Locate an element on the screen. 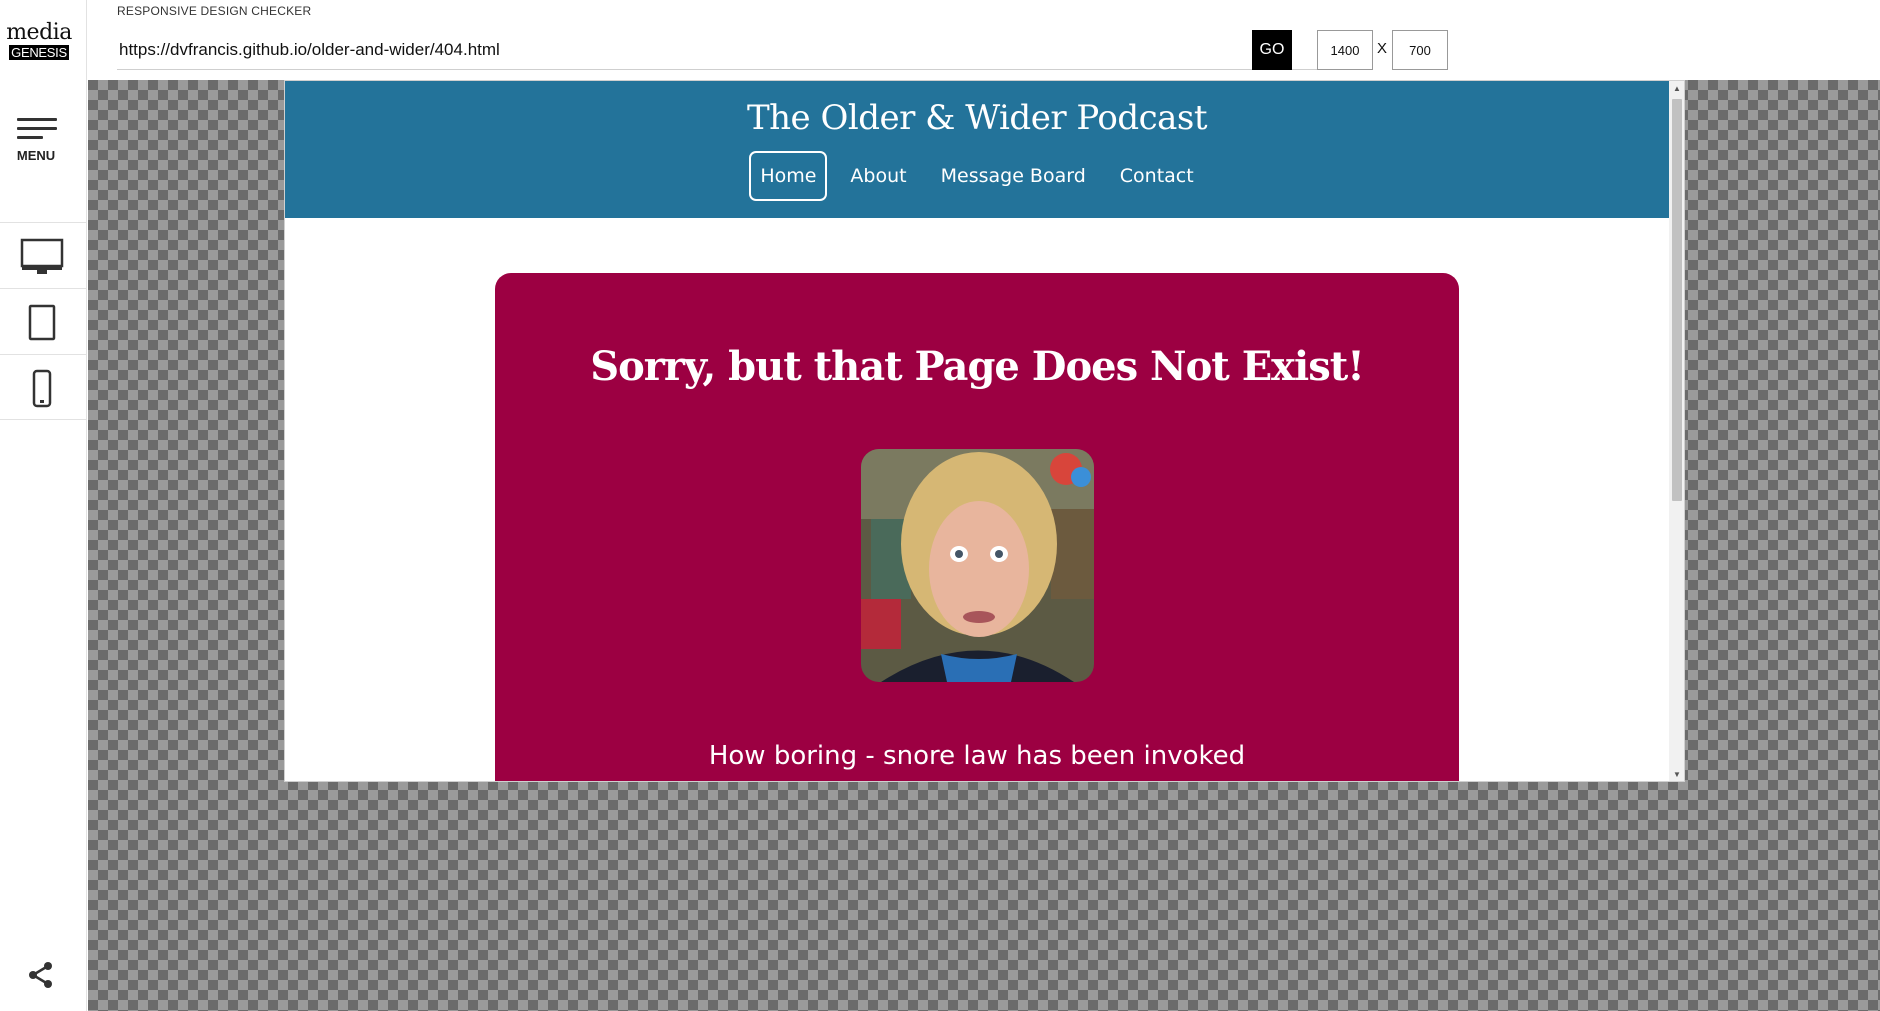  sidebar: media GENESIS MENU is located at coordinates (43, 505).